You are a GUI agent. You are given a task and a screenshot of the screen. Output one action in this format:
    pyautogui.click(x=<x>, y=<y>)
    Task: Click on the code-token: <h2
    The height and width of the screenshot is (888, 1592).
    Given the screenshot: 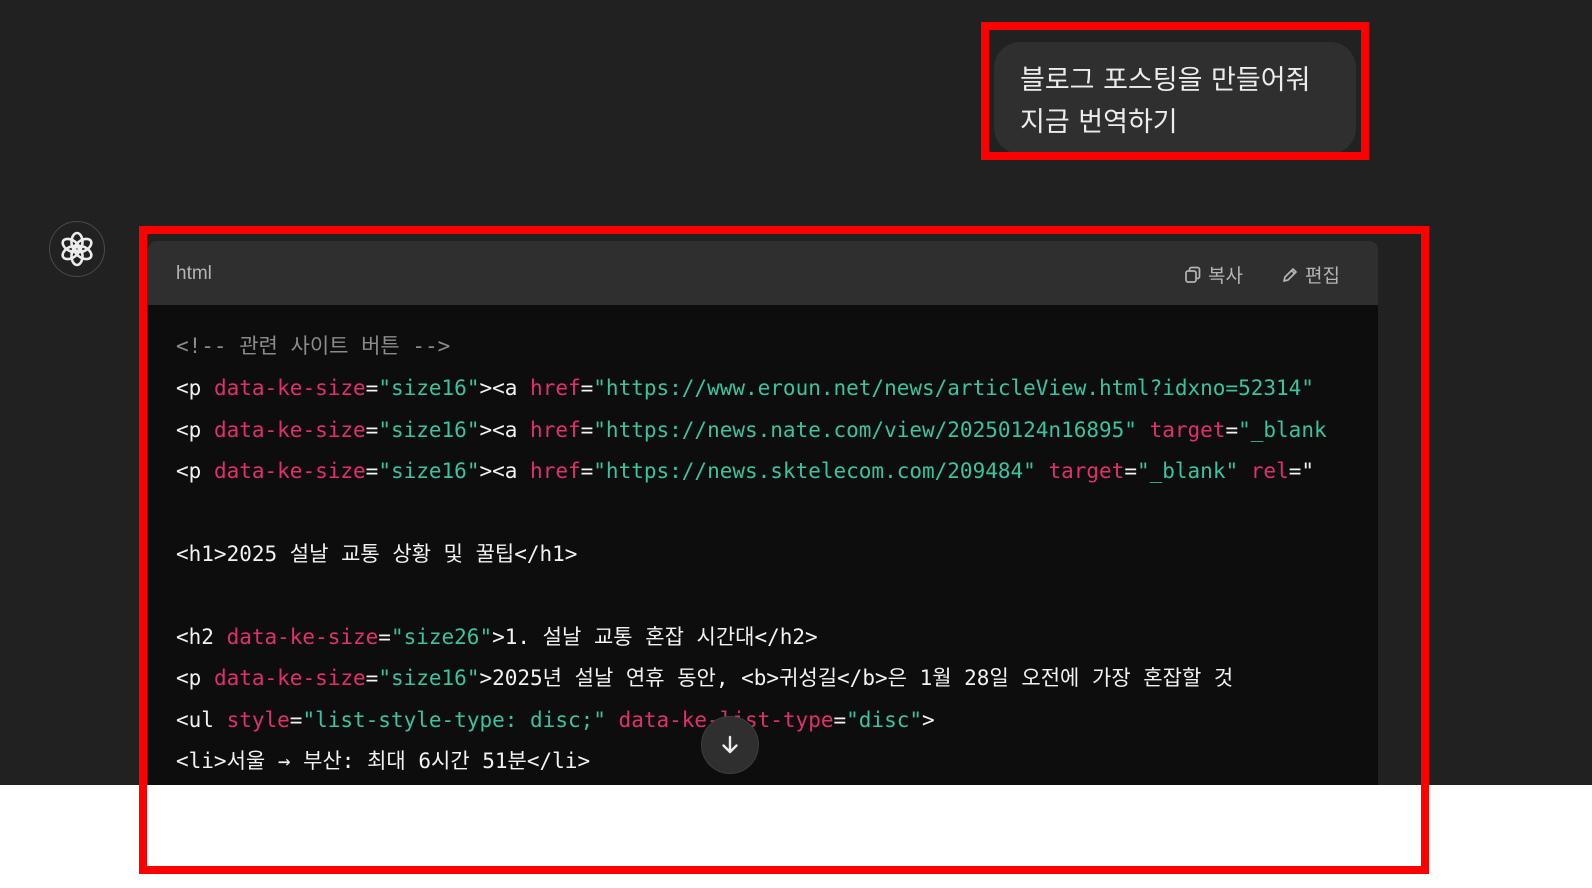 What is the action you would take?
    pyautogui.click(x=201, y=637)
    